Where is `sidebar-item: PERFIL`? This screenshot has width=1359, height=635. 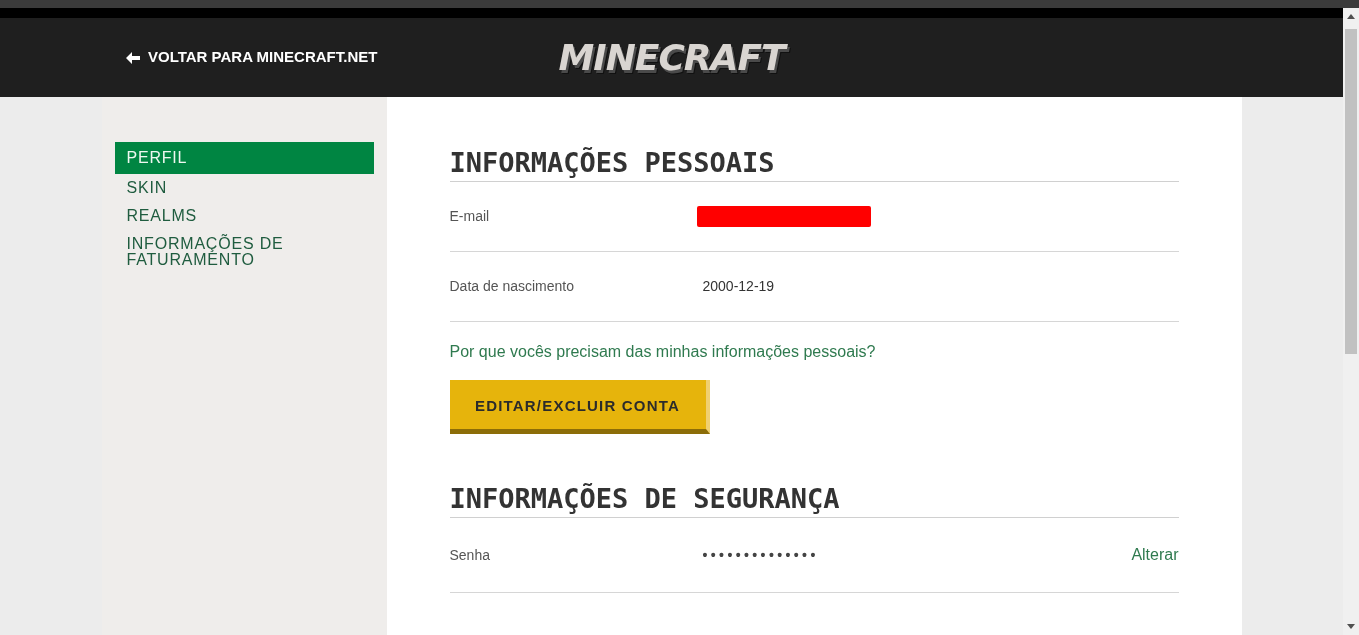 sidebar-item: PERFIL is located at coordinates (244, 158).